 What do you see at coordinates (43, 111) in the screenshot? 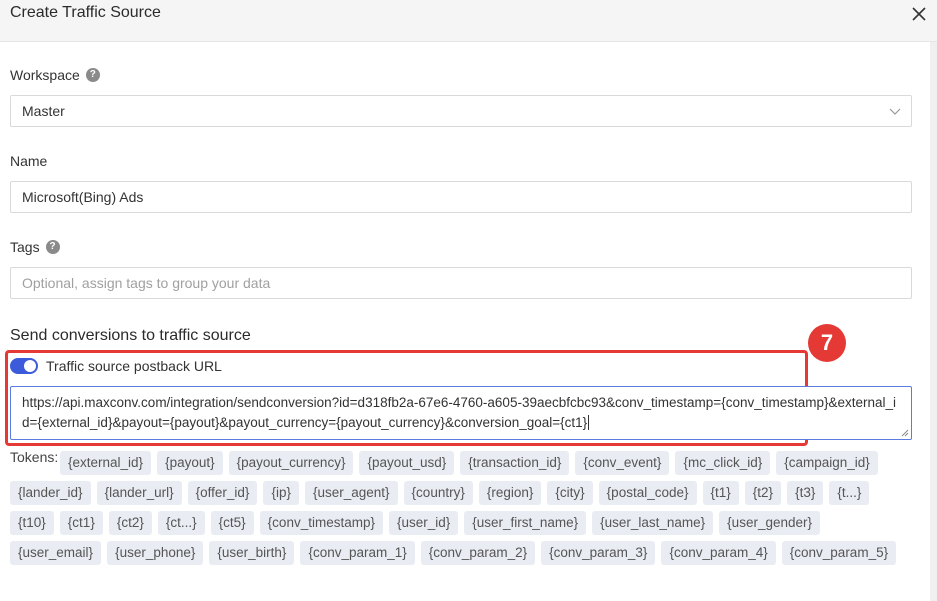
I see `workspace-value: Master` at bounding box center [43, 111].